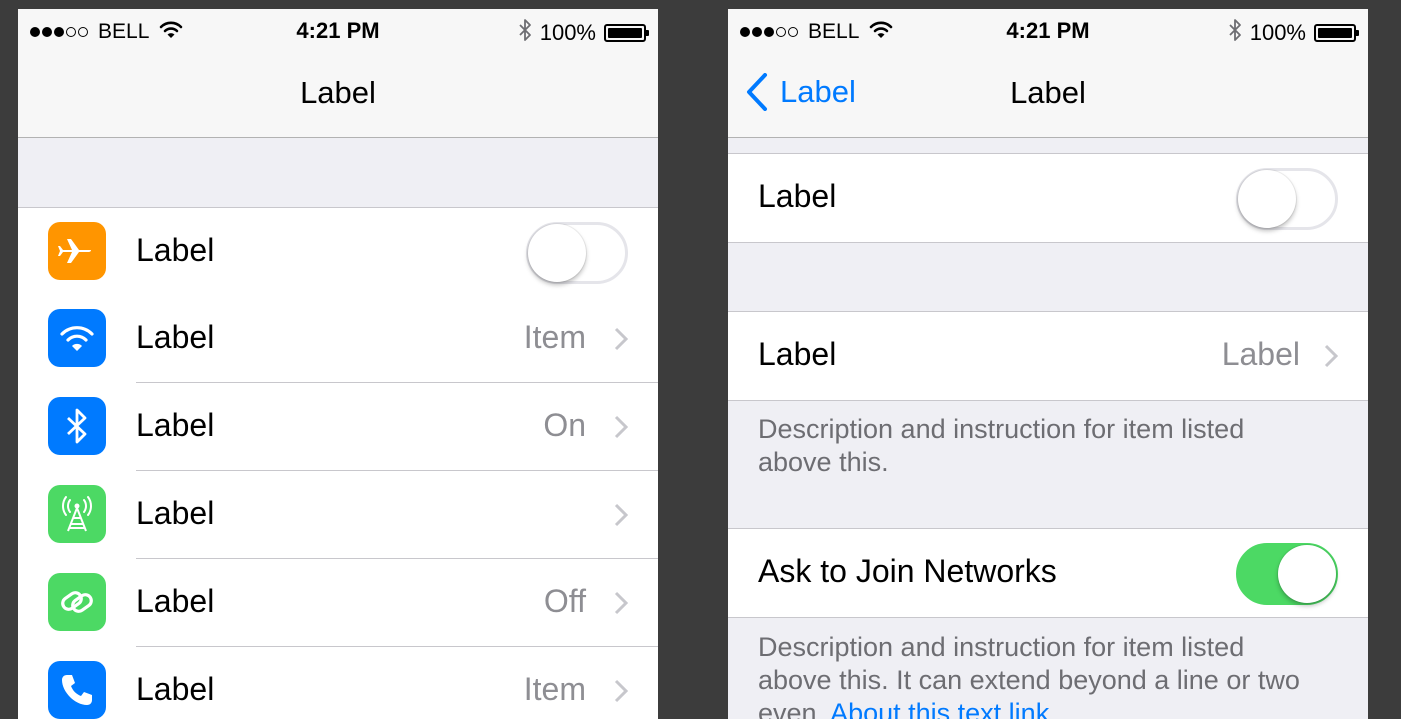  Describe the element at coordinates (338, 427) in the screenshot. I see `settings-row-bluetooth: Label On` at that location.